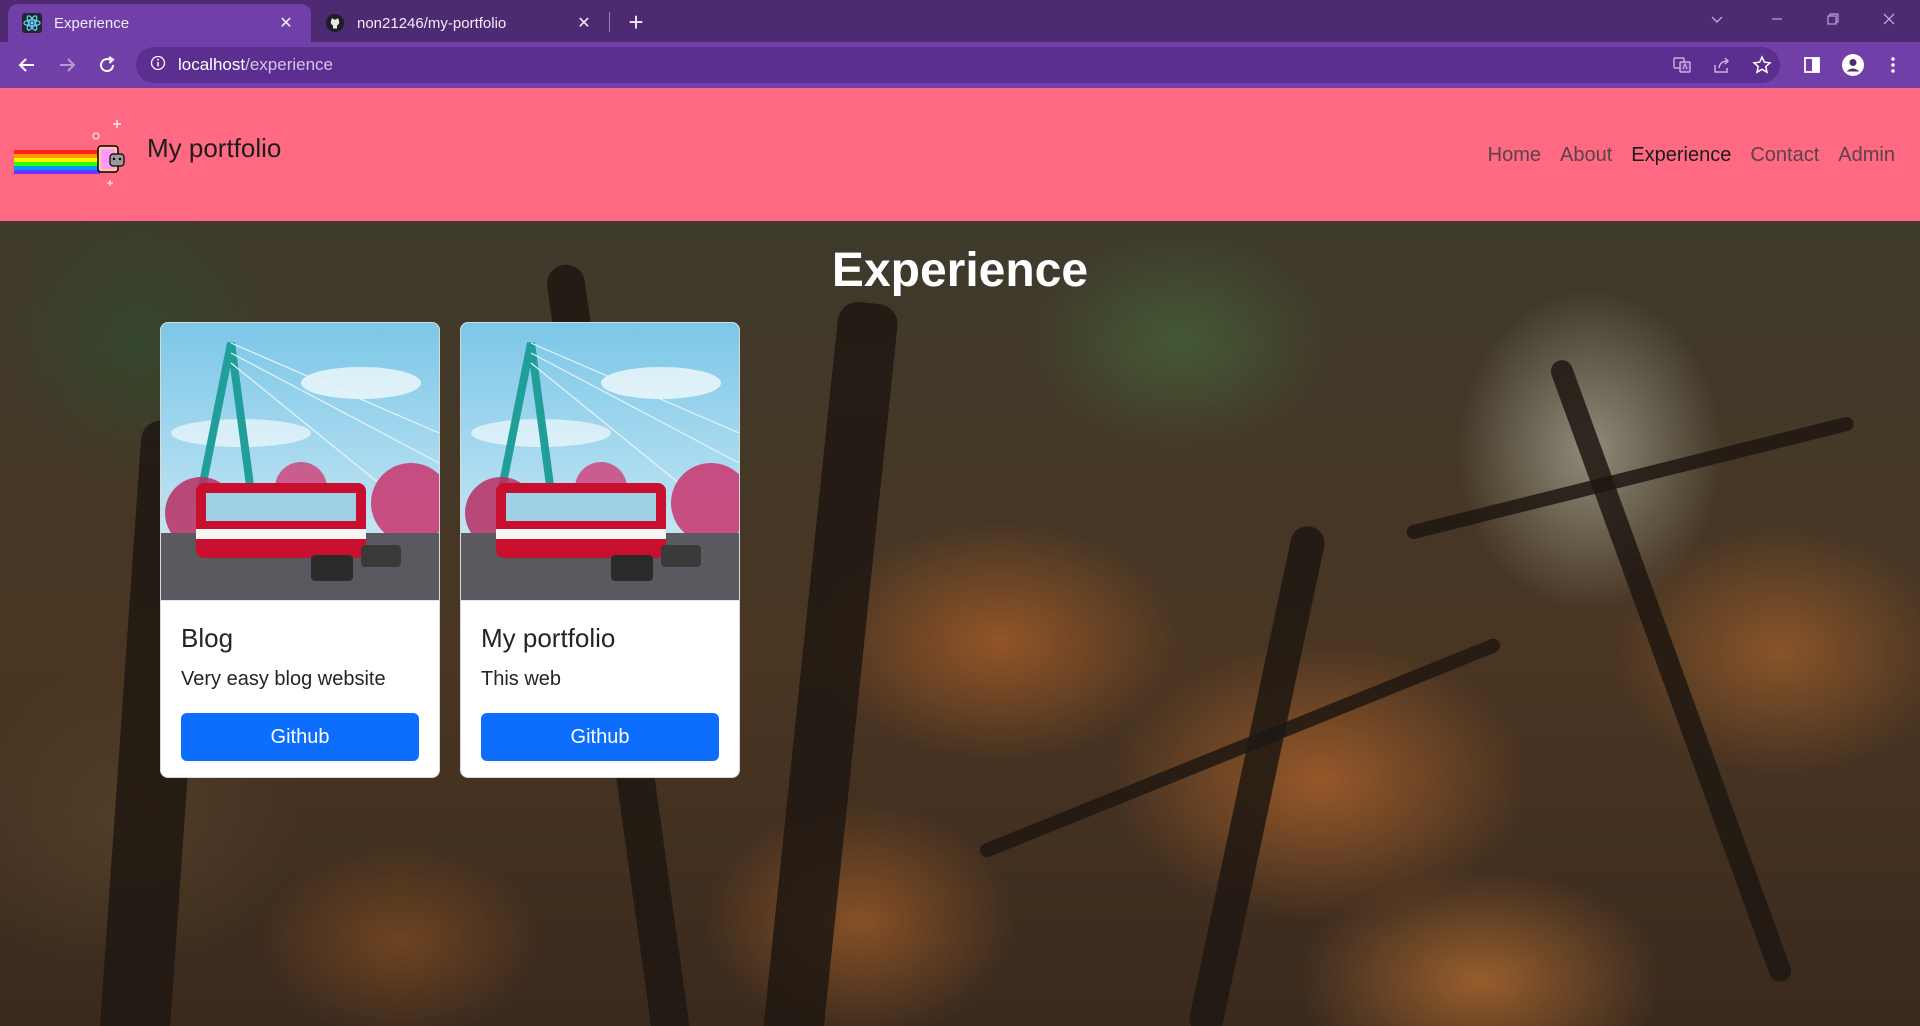 This screenshot has width=1920, height=1026. What do you see at coordinates (72, 148) in the screenshot?
I see `nyan-cat-logo` at bounding box center [72, 148].